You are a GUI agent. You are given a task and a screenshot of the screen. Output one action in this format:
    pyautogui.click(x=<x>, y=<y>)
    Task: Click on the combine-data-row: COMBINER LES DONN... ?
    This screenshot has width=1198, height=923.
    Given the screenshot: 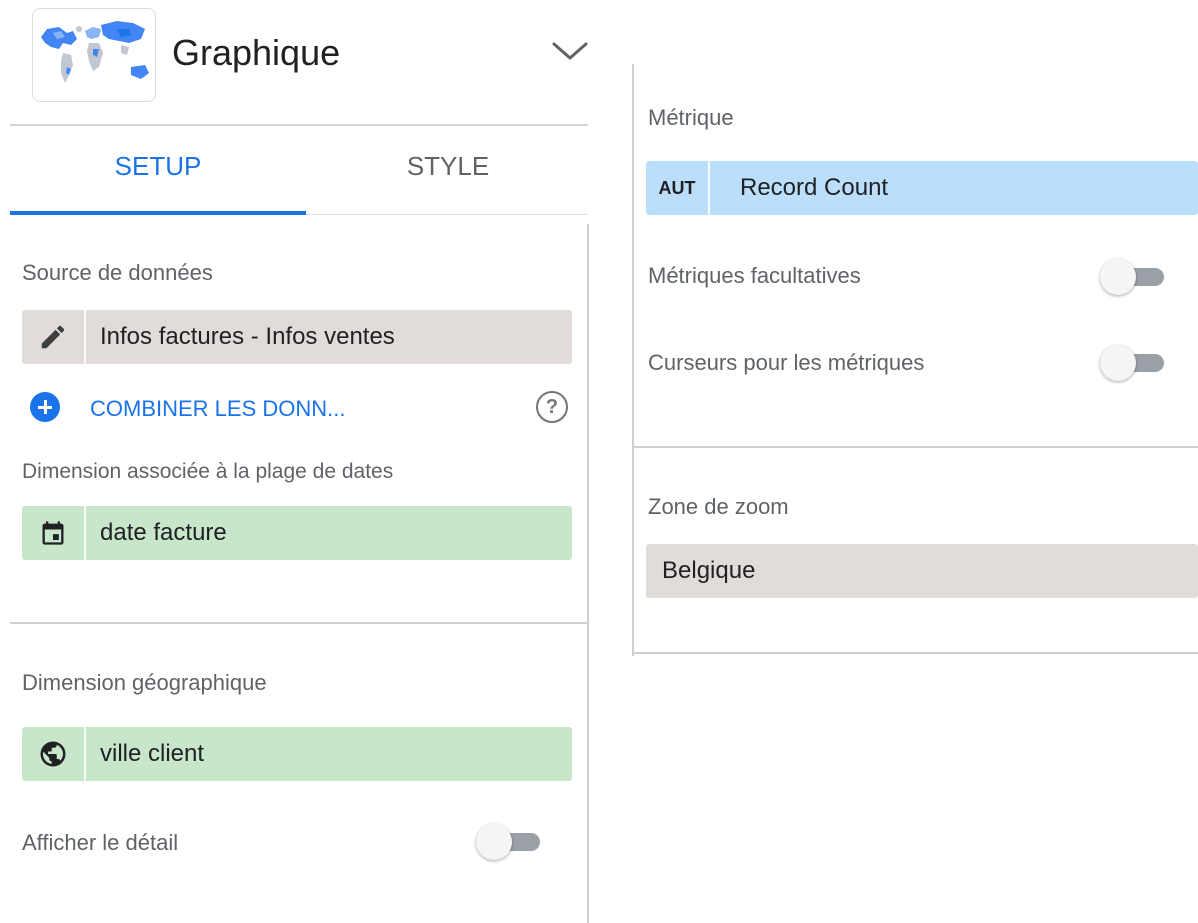 What is the action you would take?
    pyautogui.click(x=305, y=408)
    